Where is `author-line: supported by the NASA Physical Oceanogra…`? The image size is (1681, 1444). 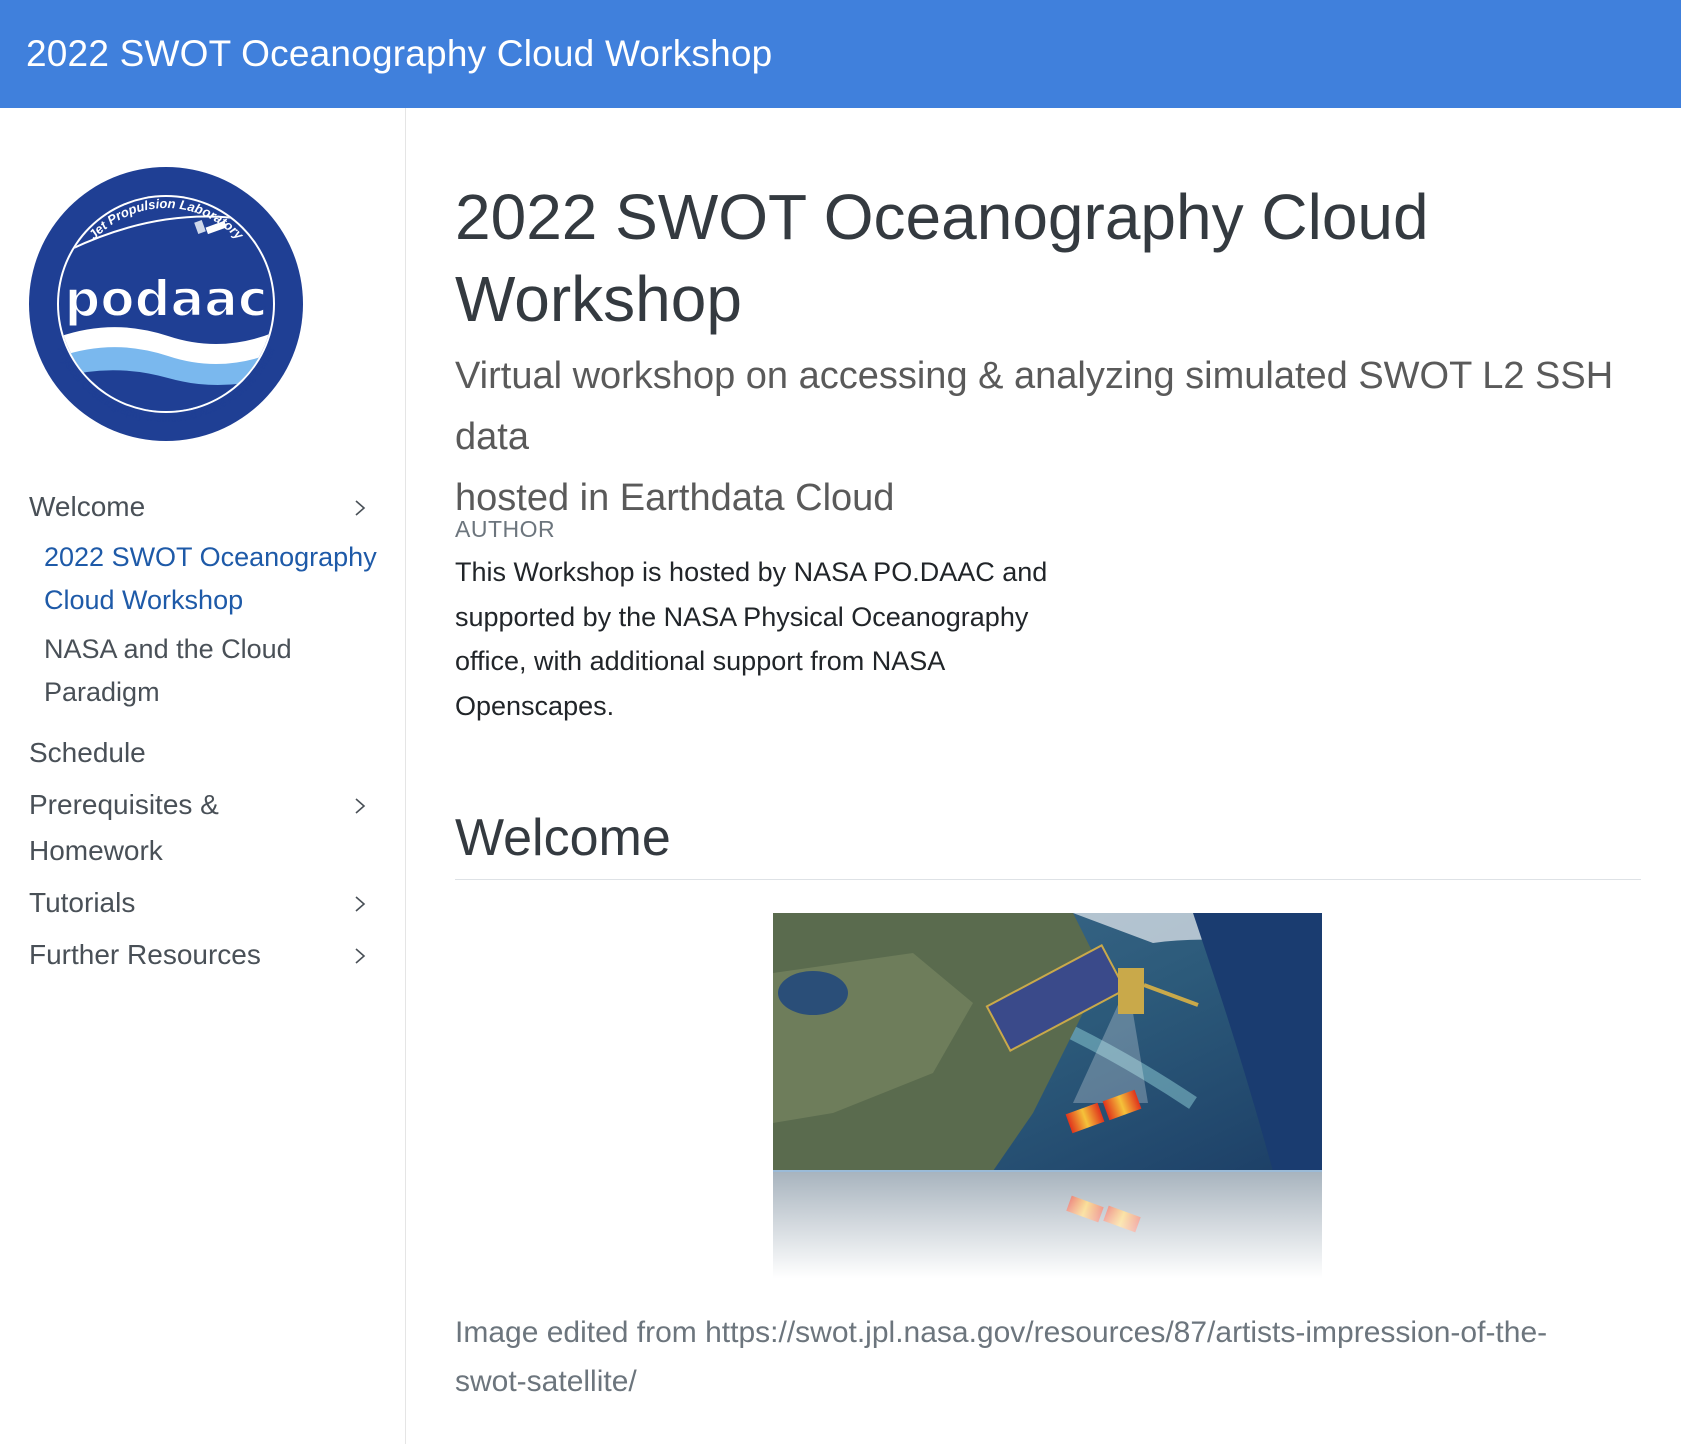 author-line: supported by the NASA Physical Oceanogra… is located at coordinates (742, 616).